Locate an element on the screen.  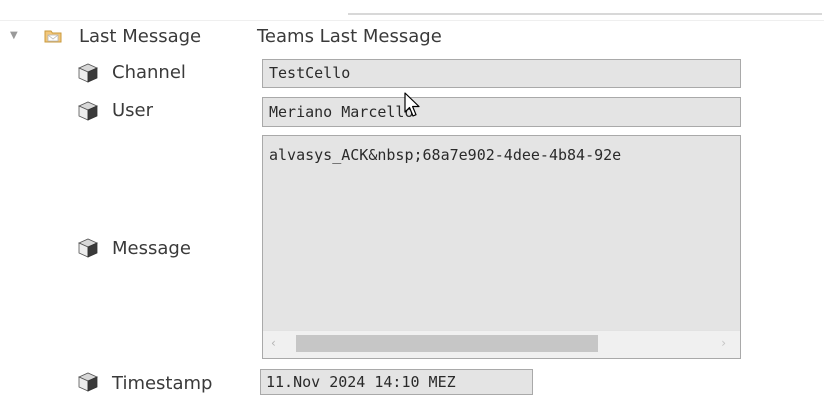
user-field: Meriano Marcello is located at coordinates (501, 112).